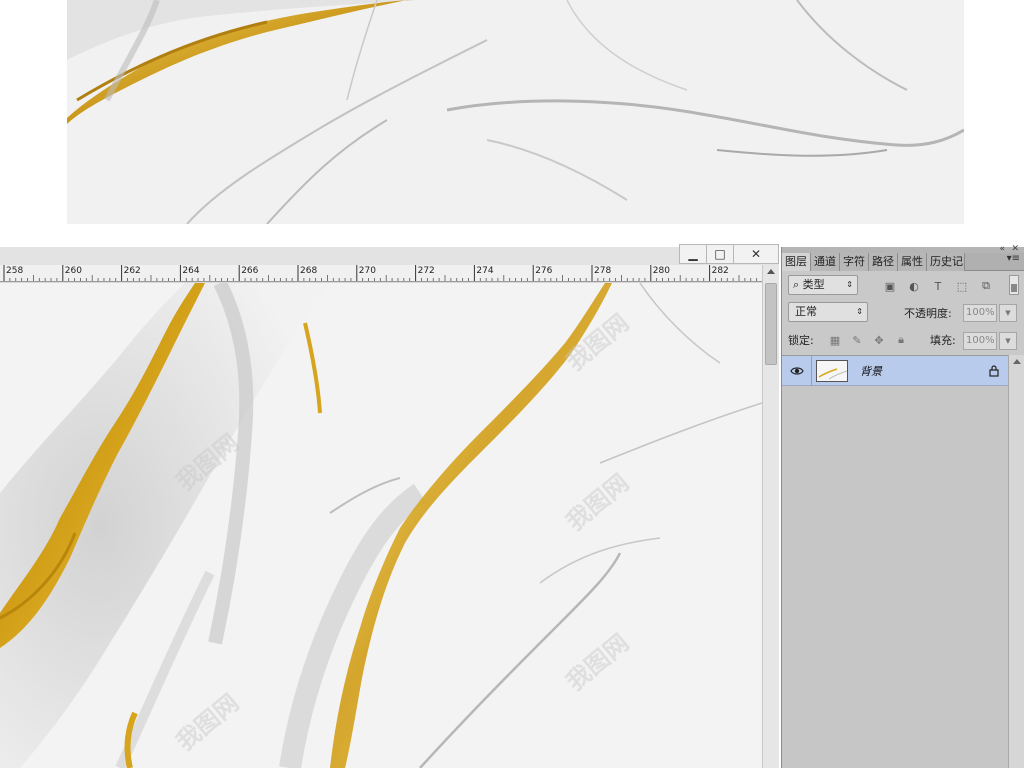  Describe the element at coordinates (798, 284) in the screenshot. I see `search-icon: ⌕` at that location.